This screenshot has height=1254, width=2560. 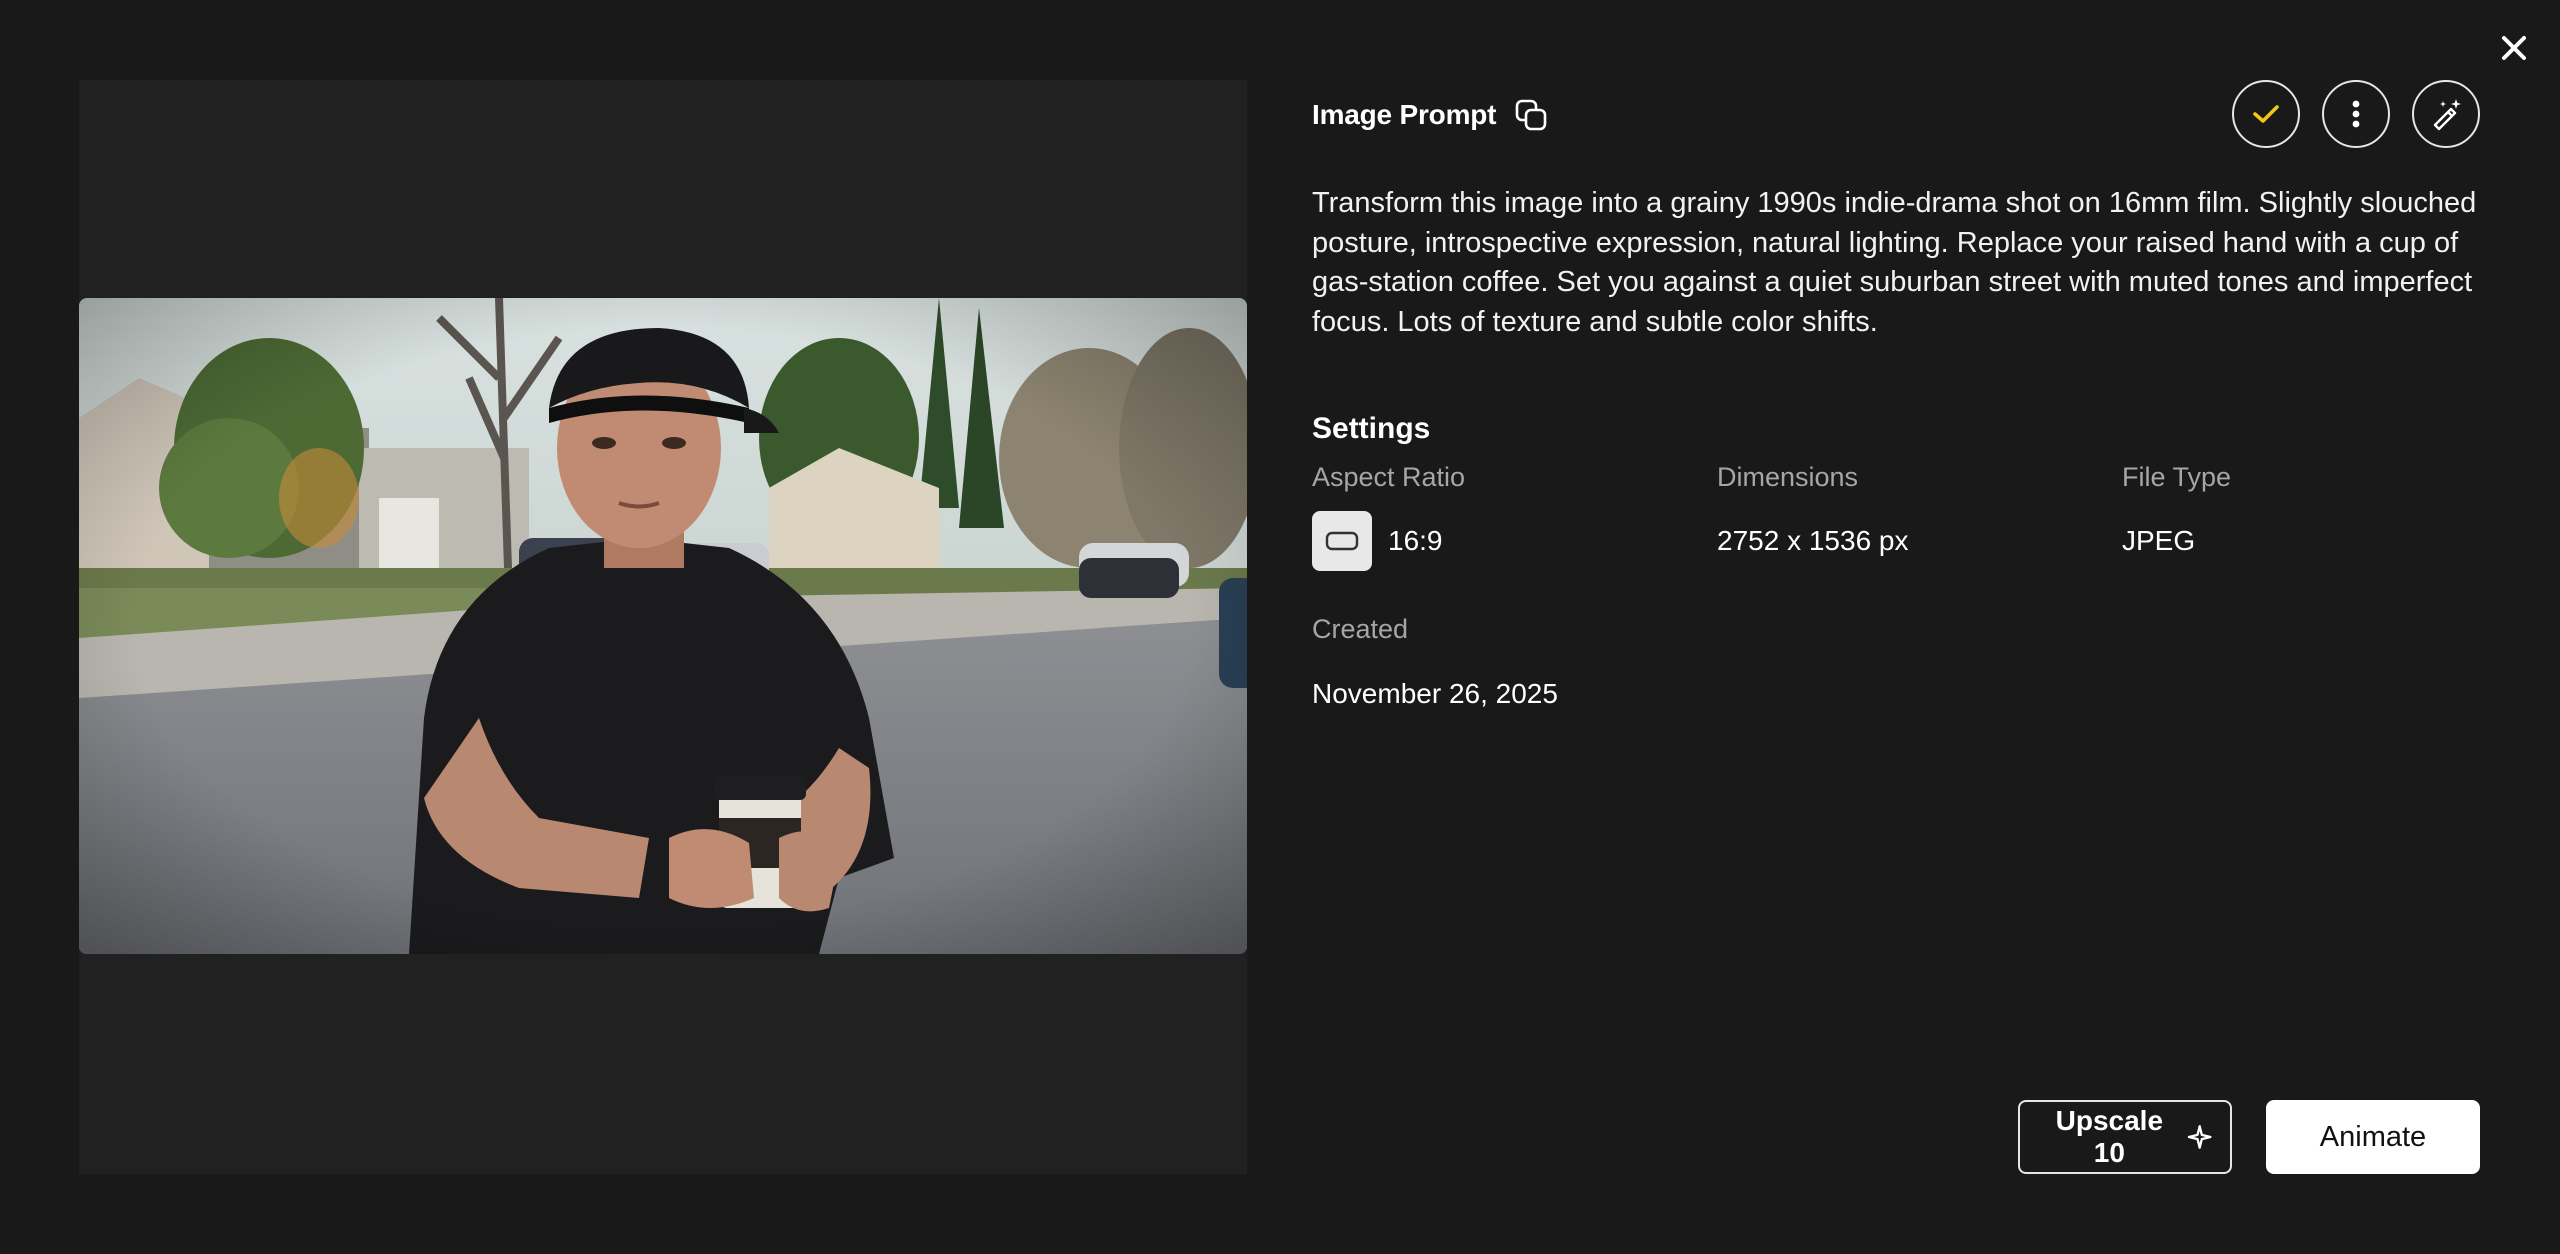 What do you see at coordinates (1389, 477) in the screenshot?
I see `aspect-ratio-label: Aspect Ratio` at bounding box center [1389, 477].